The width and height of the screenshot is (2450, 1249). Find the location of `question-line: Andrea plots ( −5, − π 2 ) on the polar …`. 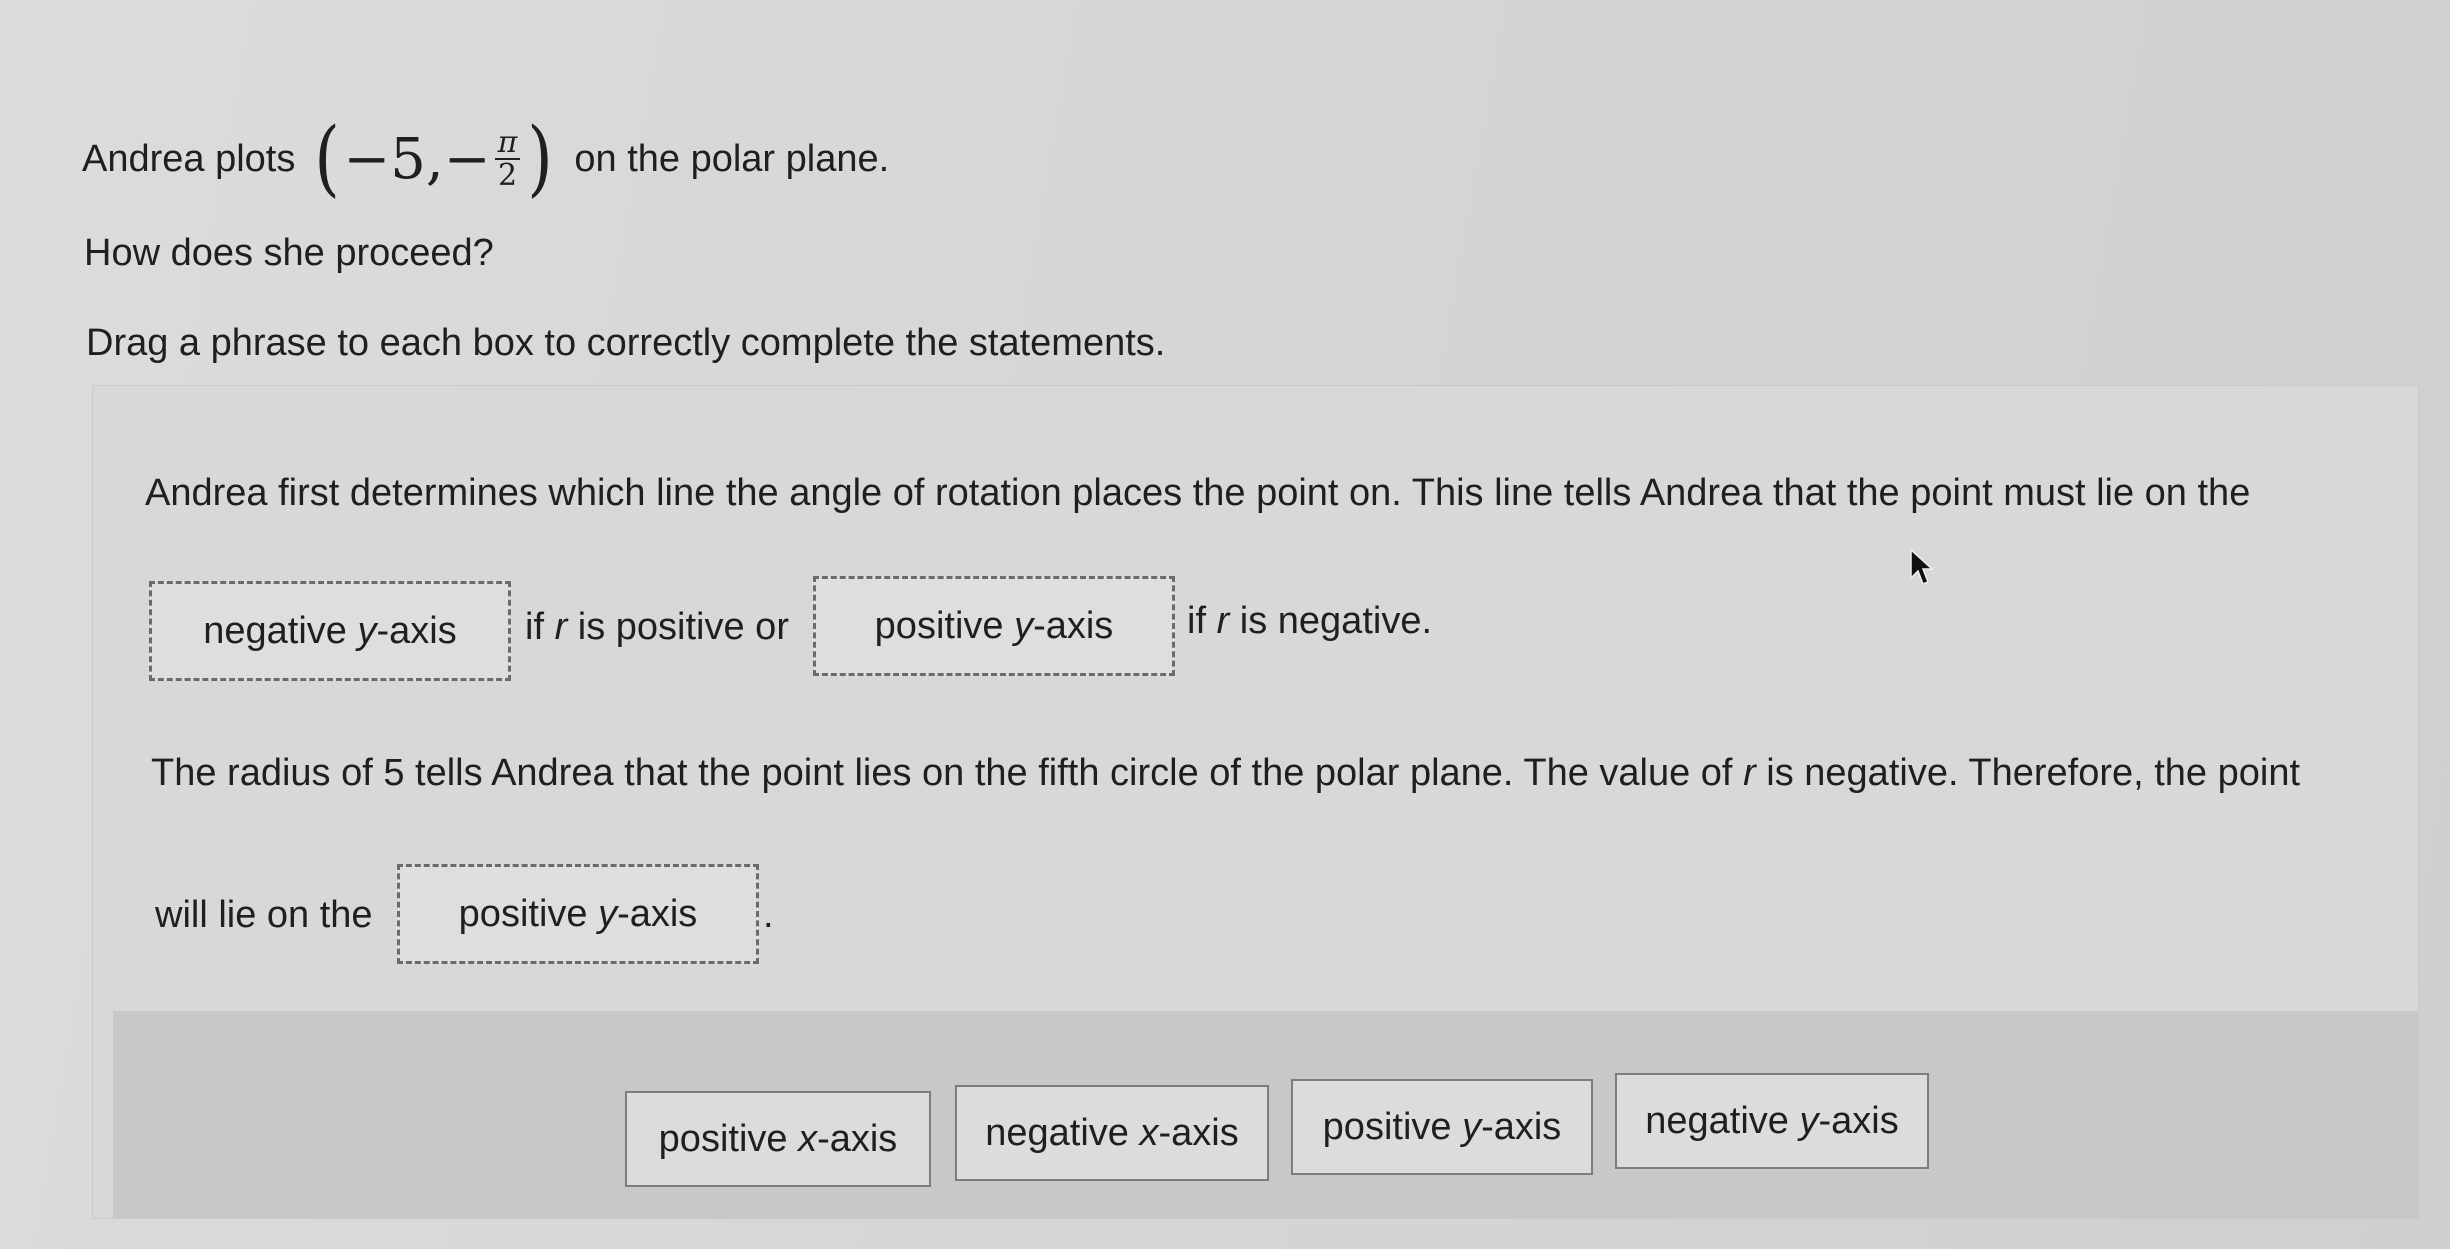

question-line: Andrea plots ( −5, − π 2 ) on the polar … is located at coordinates (485, 159).